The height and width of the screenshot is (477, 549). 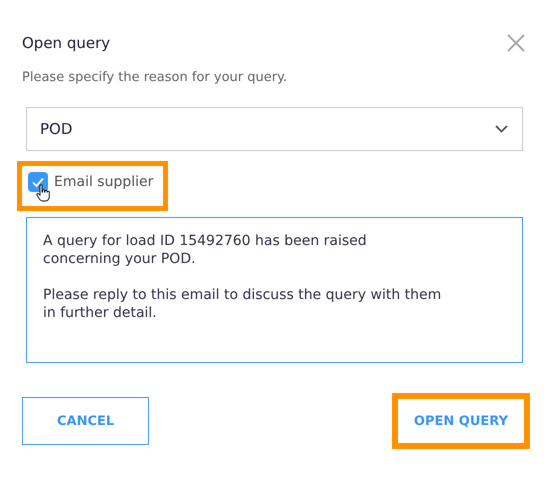 What do you see at coordinates (43, 193) in the screenshot?
I see `hand-cursor-icon` at bounding box center [43, 193].